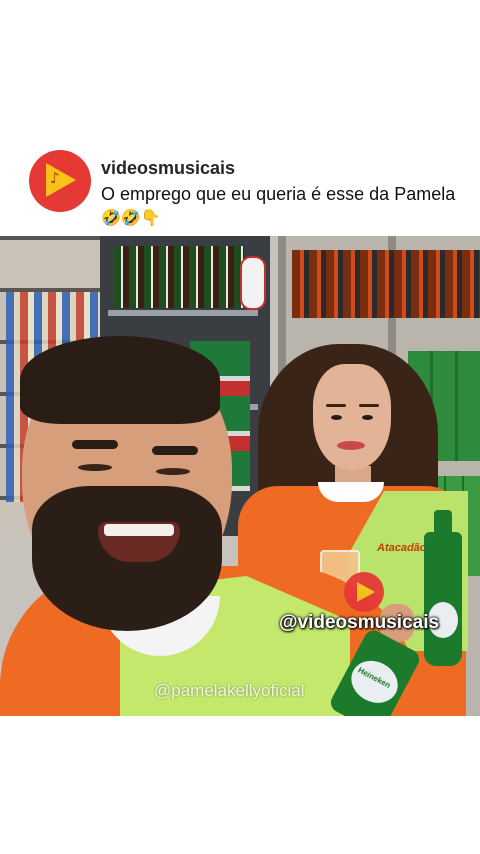  Describe the element at coordinates (351, 492) in the screenshot. I see `uniform-collar` at that location.